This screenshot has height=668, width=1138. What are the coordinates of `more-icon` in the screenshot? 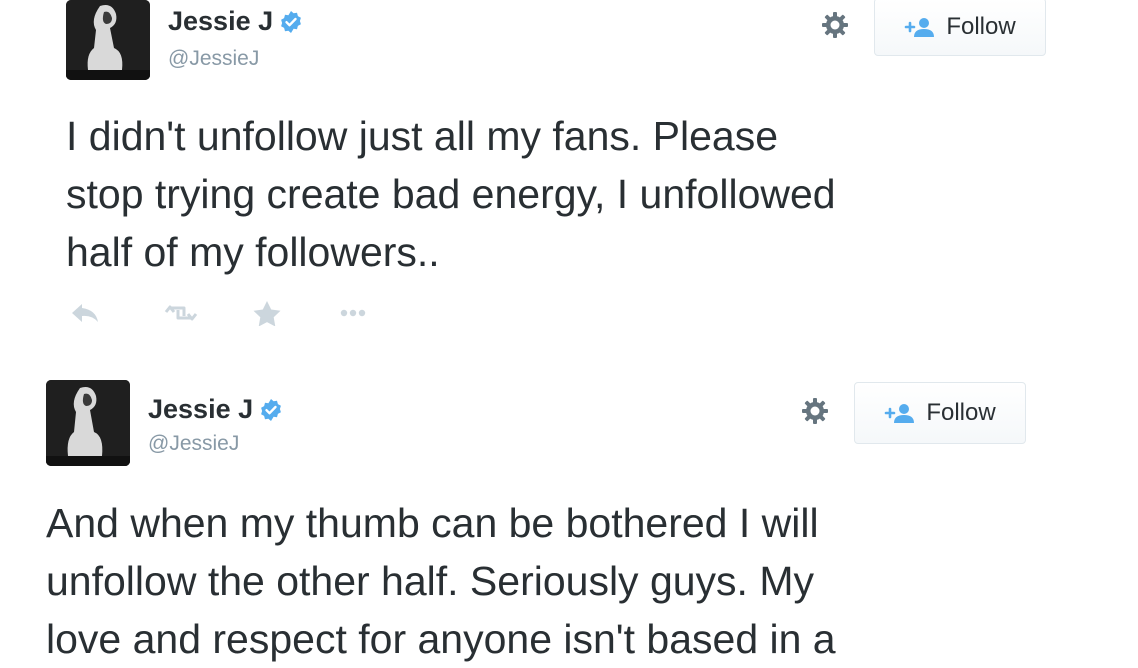 It's located at (353, 313).